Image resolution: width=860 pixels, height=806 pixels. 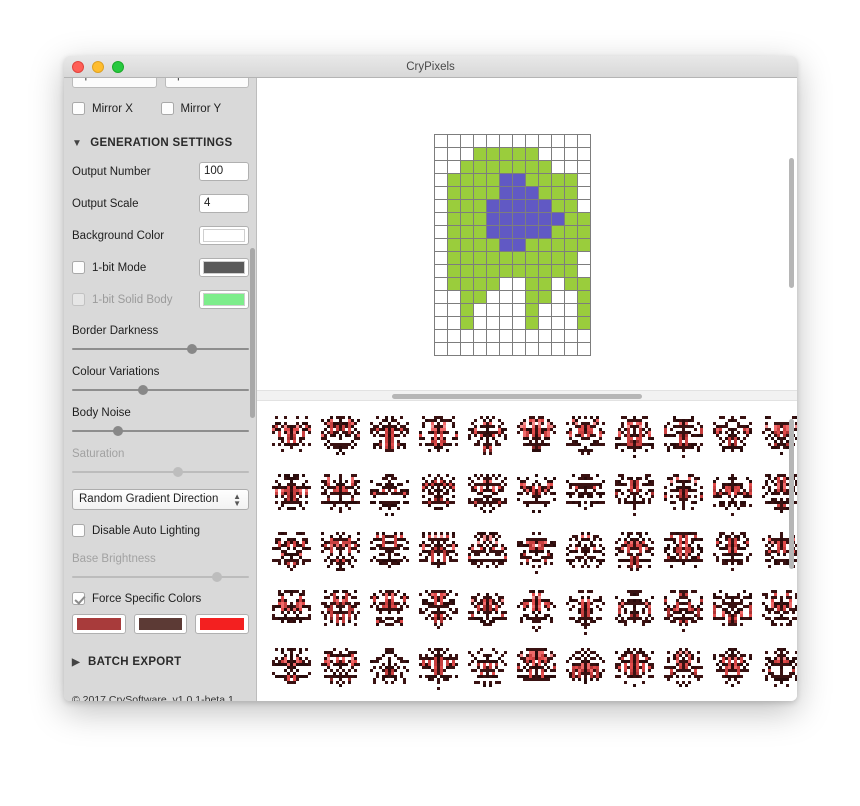 What do you see at coordinates (160, 390) in the screenshot?
I see `colour-variations-track` at bounding box center [160, 390].